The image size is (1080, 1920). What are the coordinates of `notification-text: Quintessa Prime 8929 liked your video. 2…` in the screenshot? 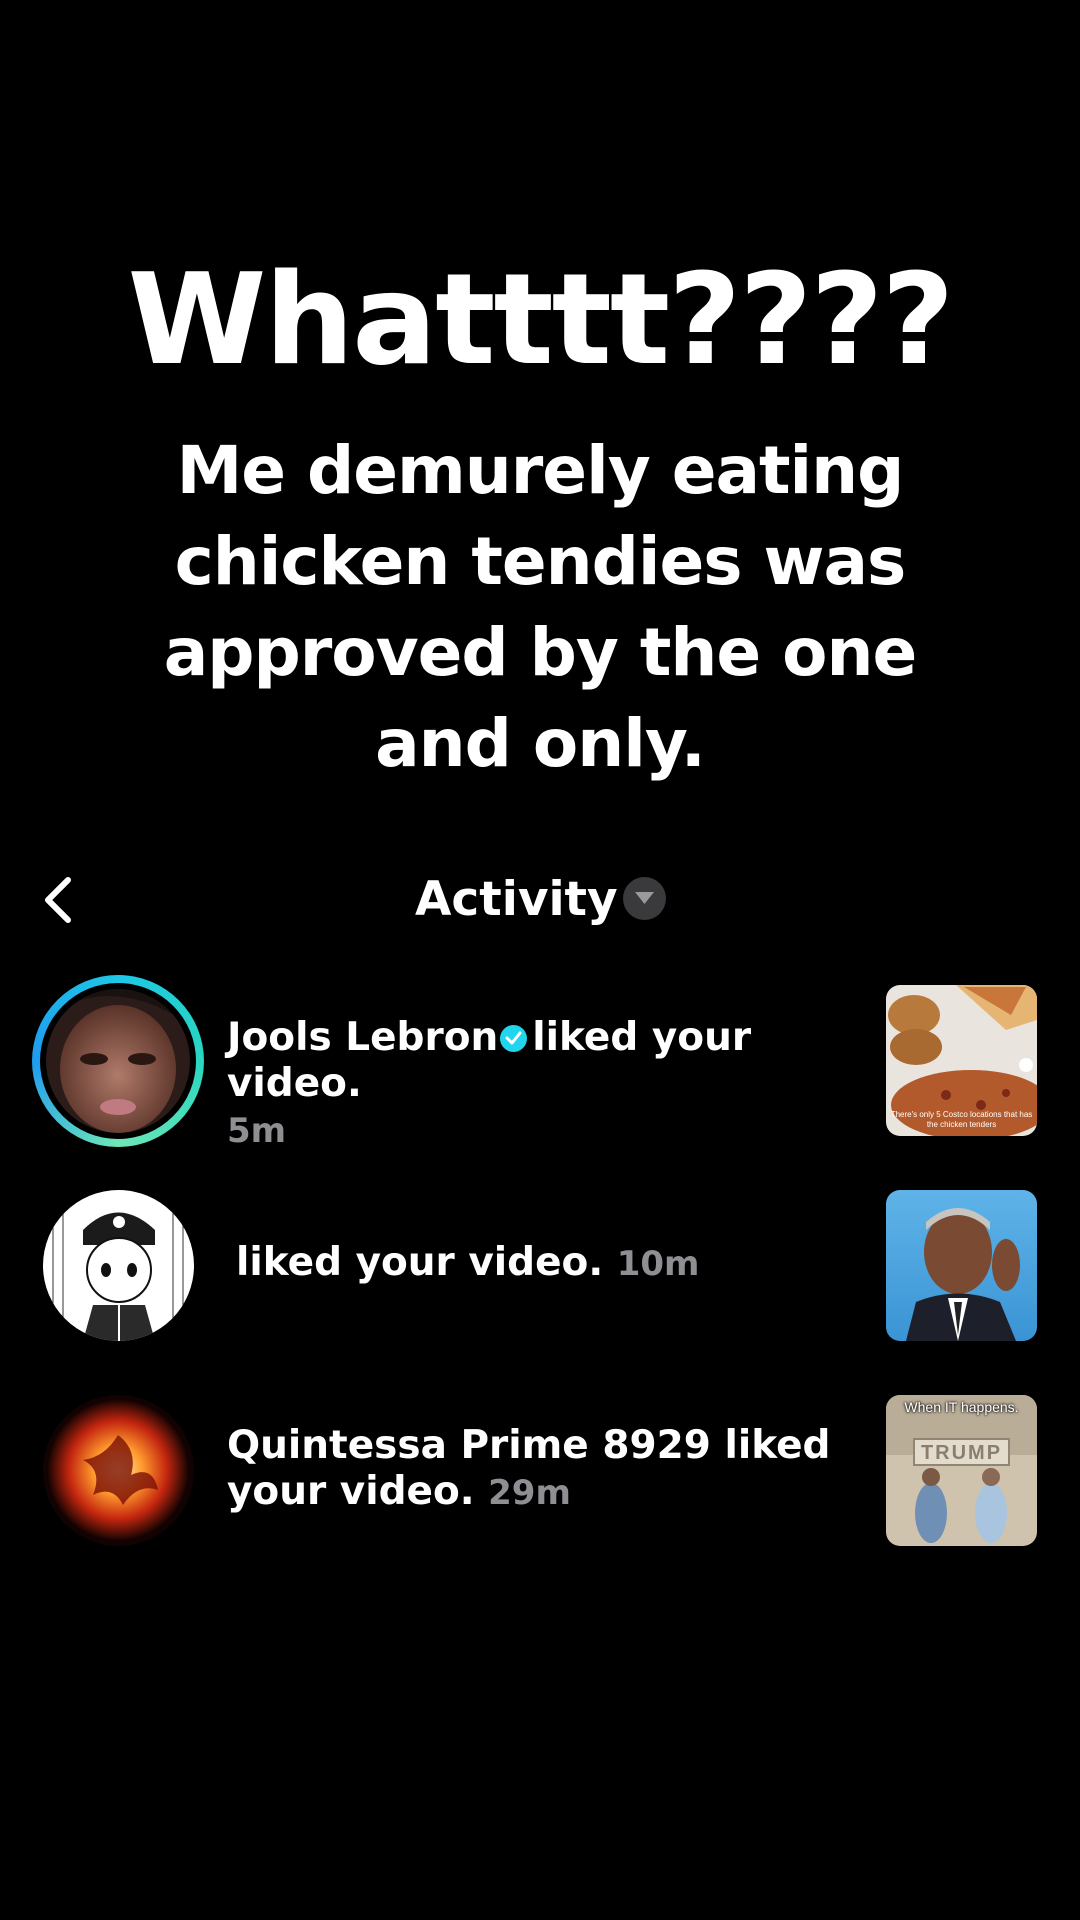 It's located at (547, 1469).